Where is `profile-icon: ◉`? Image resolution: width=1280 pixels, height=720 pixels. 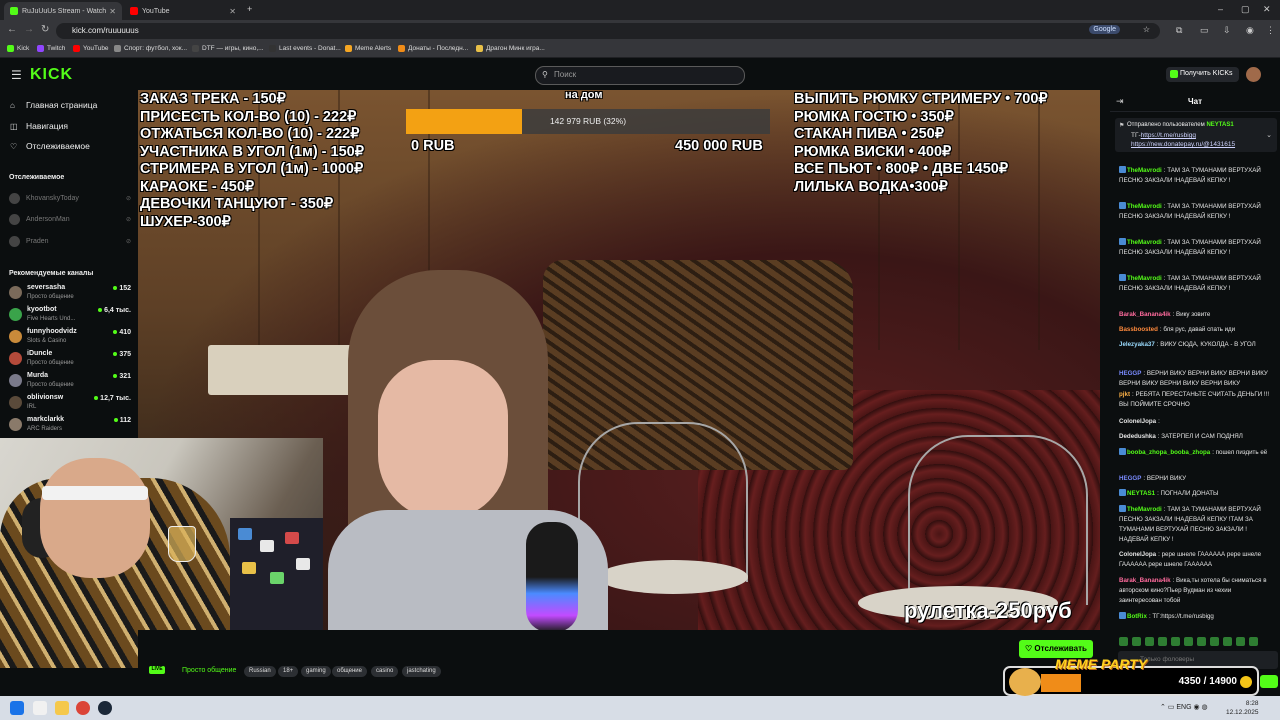 profile-icon: ◉ is located at coordinates (1250, 30).